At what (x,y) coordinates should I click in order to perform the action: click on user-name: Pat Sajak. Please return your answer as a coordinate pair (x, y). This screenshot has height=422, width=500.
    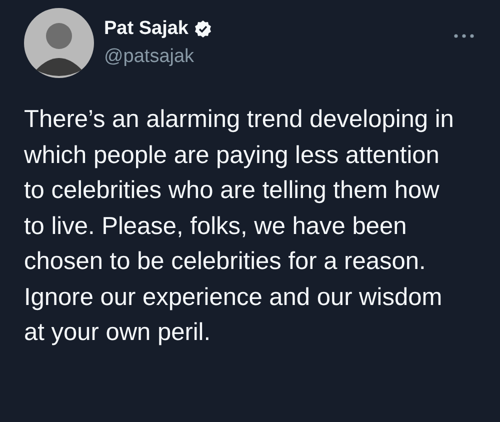
    Looking at the image, I should click on (146, 29).